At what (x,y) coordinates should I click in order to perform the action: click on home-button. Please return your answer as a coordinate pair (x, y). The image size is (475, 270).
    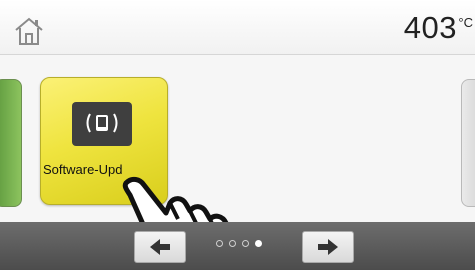
    Looking at the image, I should click on (29, 31).